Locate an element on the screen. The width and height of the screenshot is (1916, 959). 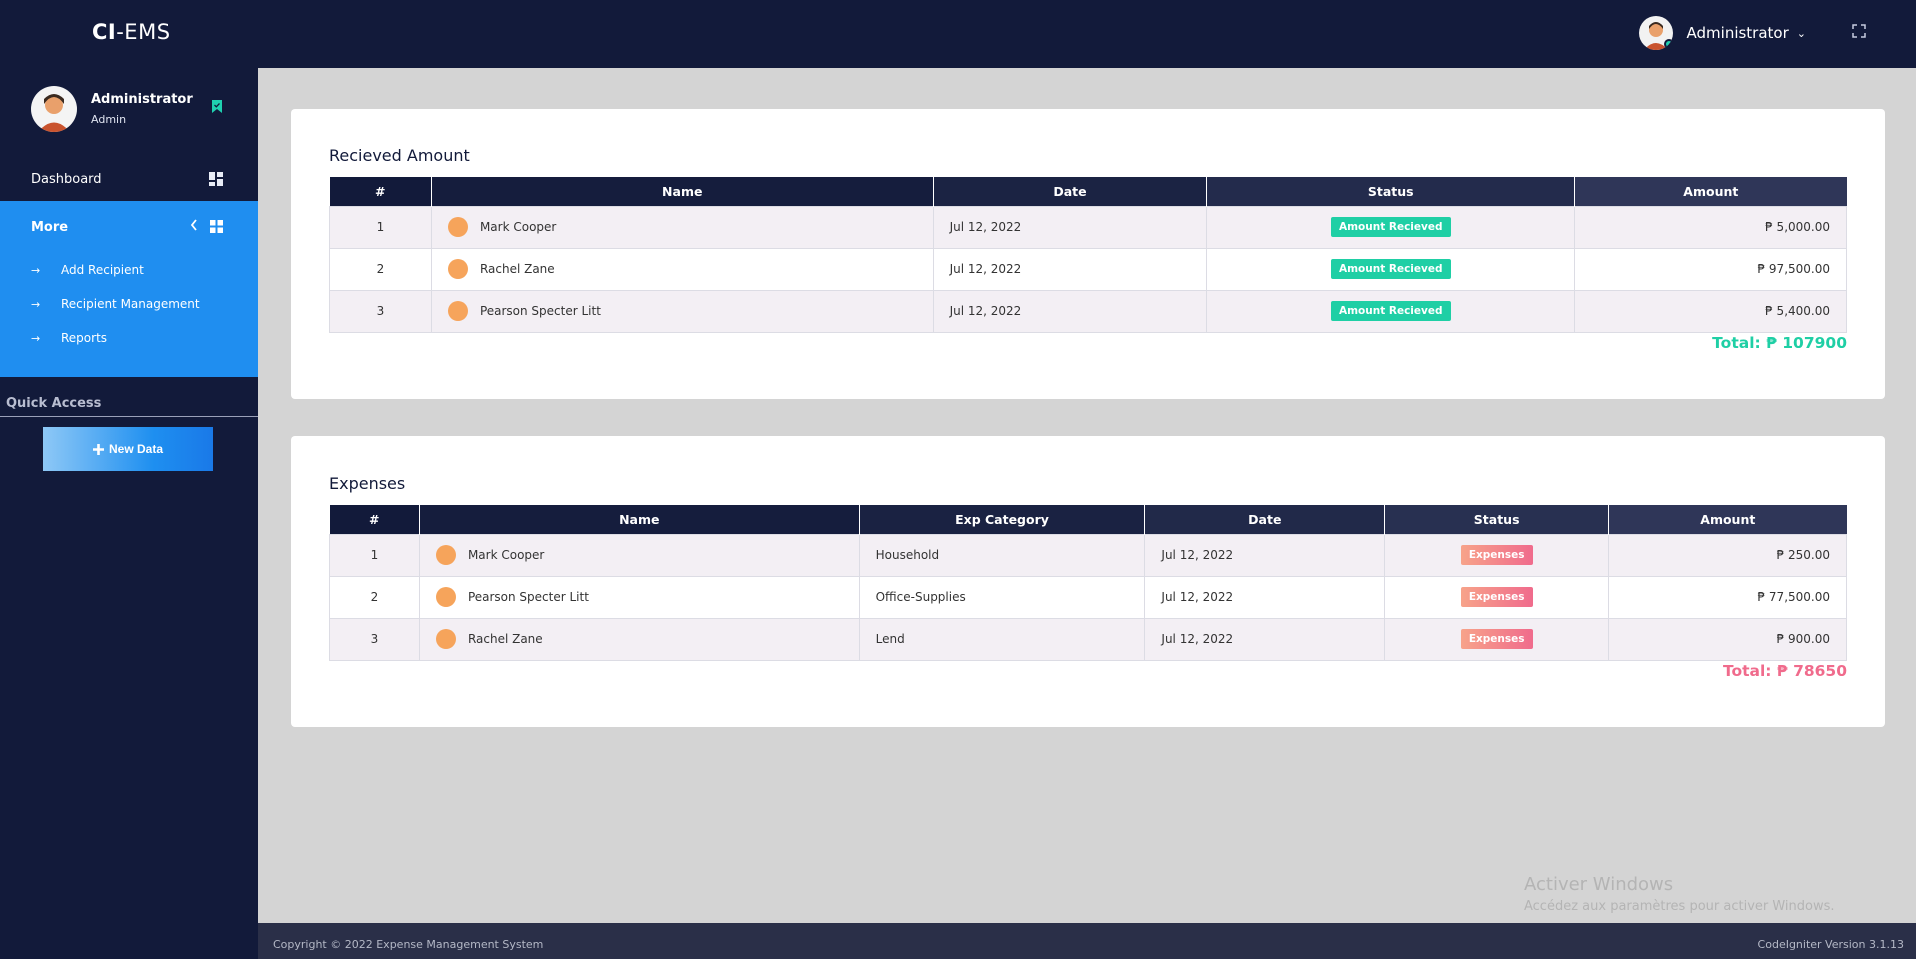
app-logo: CI-EMS is located at coordinates (131, 32).